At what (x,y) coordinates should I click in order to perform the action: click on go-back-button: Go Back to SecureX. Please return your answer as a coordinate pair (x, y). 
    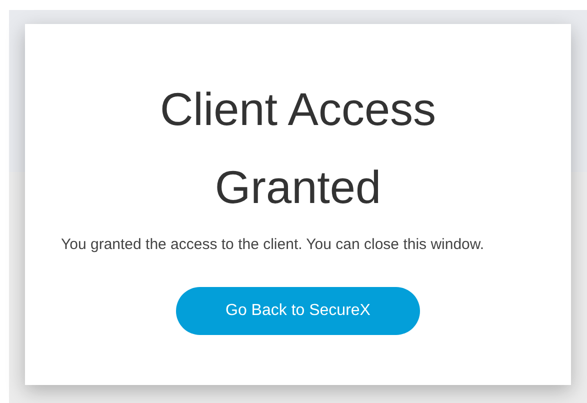
    Looking at the image, I should click on (298, 311).